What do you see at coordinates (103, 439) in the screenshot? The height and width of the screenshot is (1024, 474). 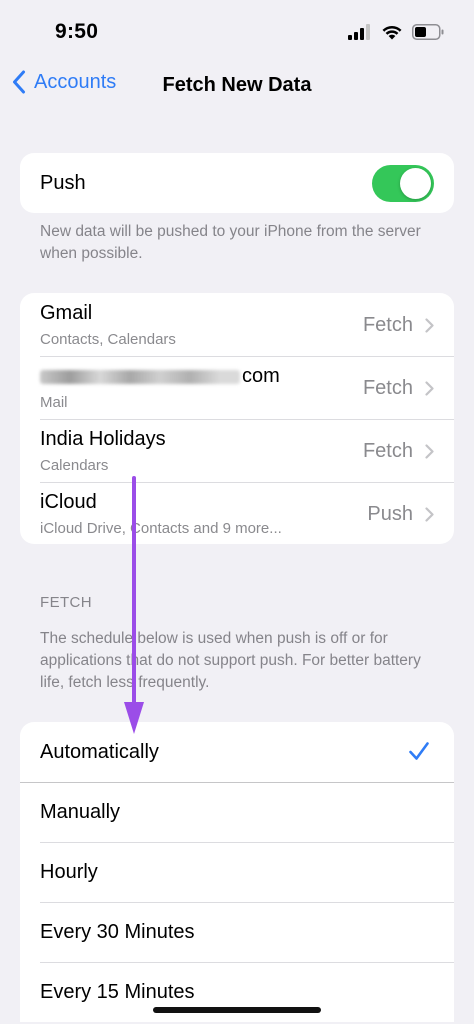 I see `account-name: India Holidays` at bounding box center [103, 439].